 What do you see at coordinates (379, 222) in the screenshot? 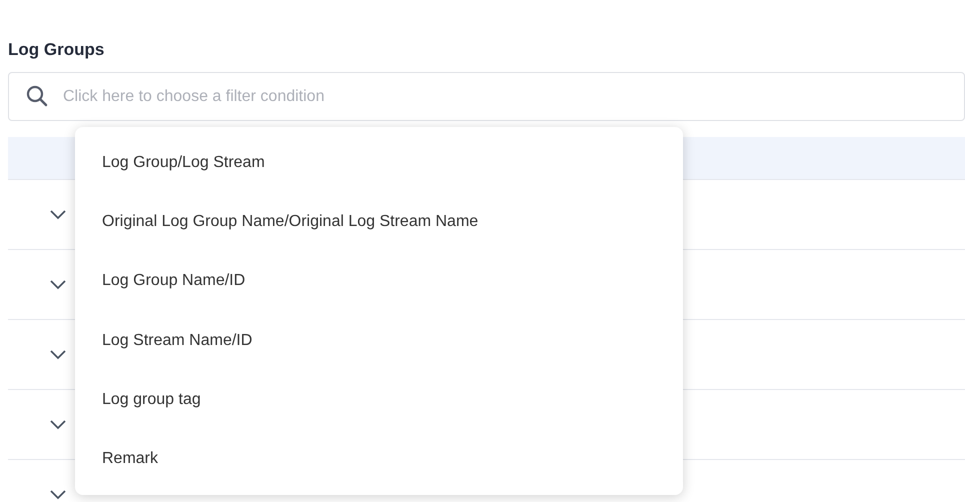
I see `filter-option: Original Log Group Name/Original Log Stream Name` at bounding box center [379, 222].